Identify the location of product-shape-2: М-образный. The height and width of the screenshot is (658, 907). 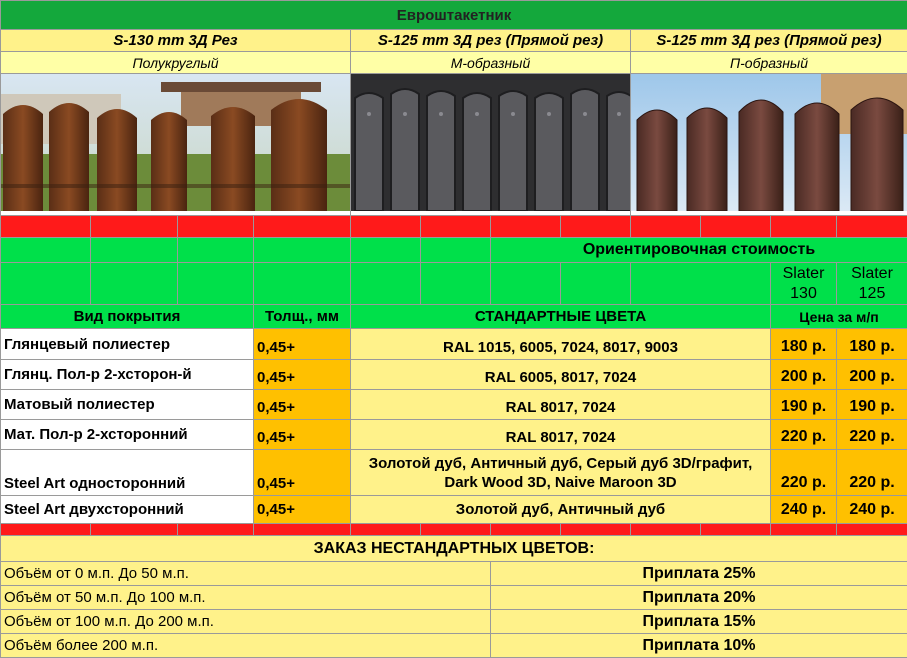
(491, 63).